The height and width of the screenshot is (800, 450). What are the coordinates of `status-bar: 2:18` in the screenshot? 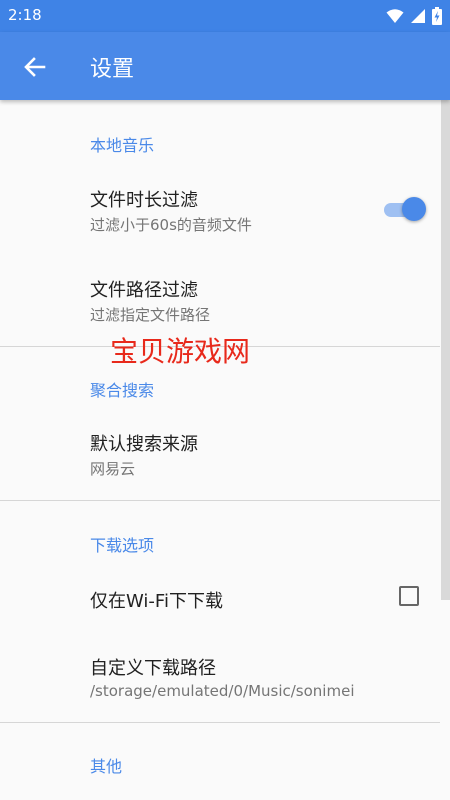 It's located at (225, 16).